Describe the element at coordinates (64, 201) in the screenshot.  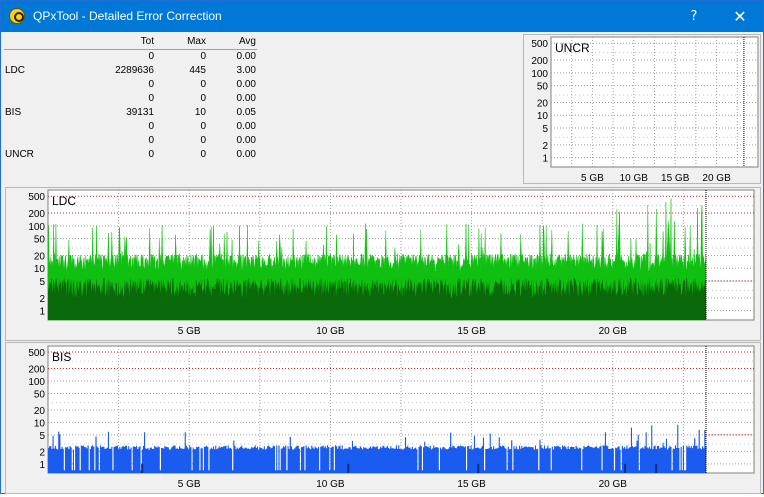
I see `ldc-chart-label: LDC` at that location.